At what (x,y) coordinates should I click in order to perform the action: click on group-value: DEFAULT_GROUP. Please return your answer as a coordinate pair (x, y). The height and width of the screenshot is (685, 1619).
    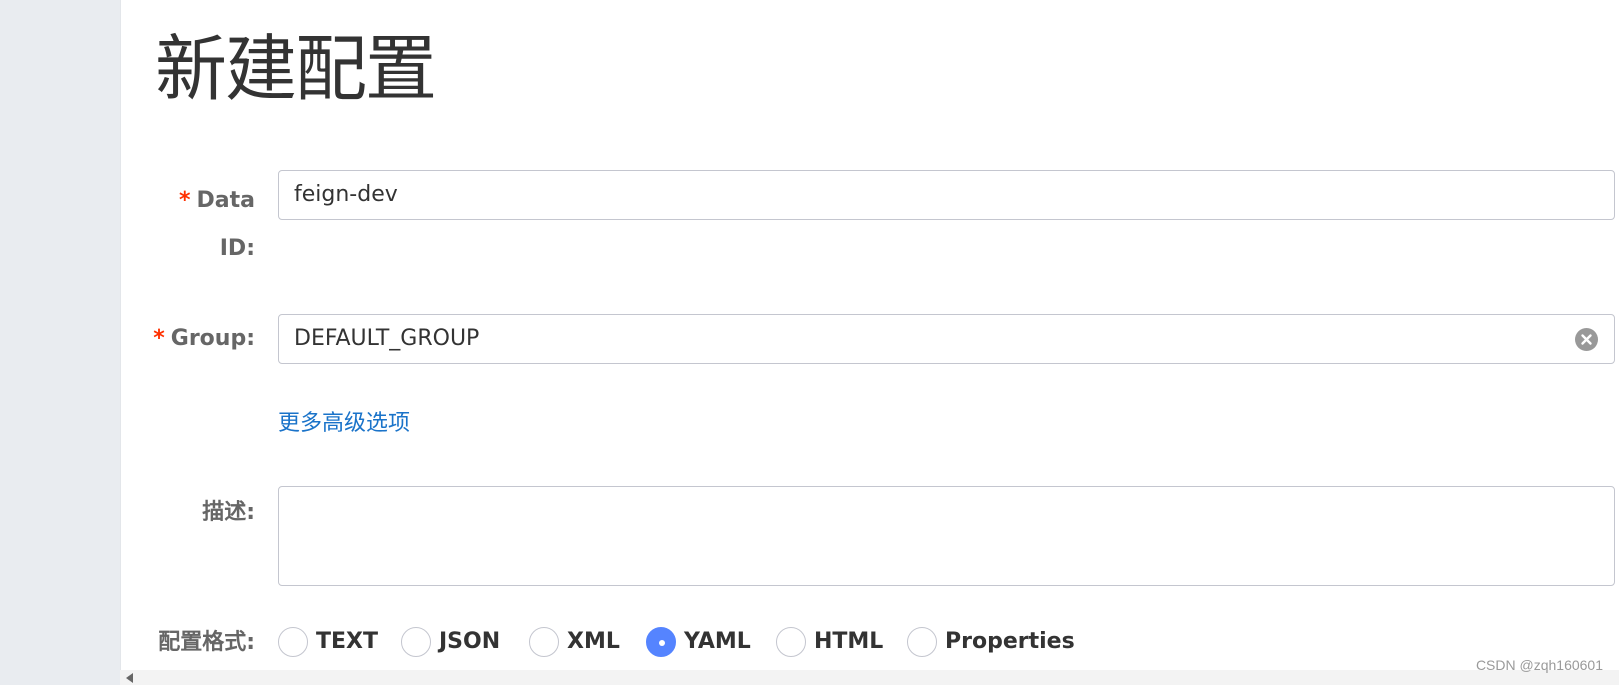
    Looking at the image, I should click on (387, 338).